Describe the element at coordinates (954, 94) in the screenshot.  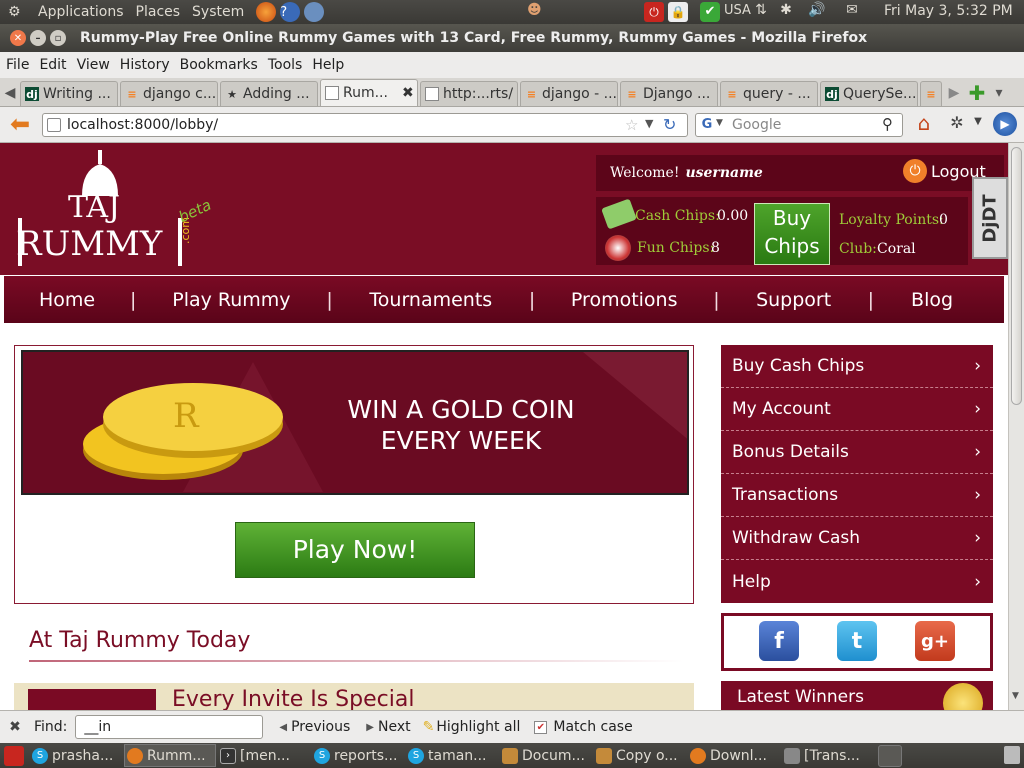
I see `tab-scroll-right-icon: ▶` at that location.